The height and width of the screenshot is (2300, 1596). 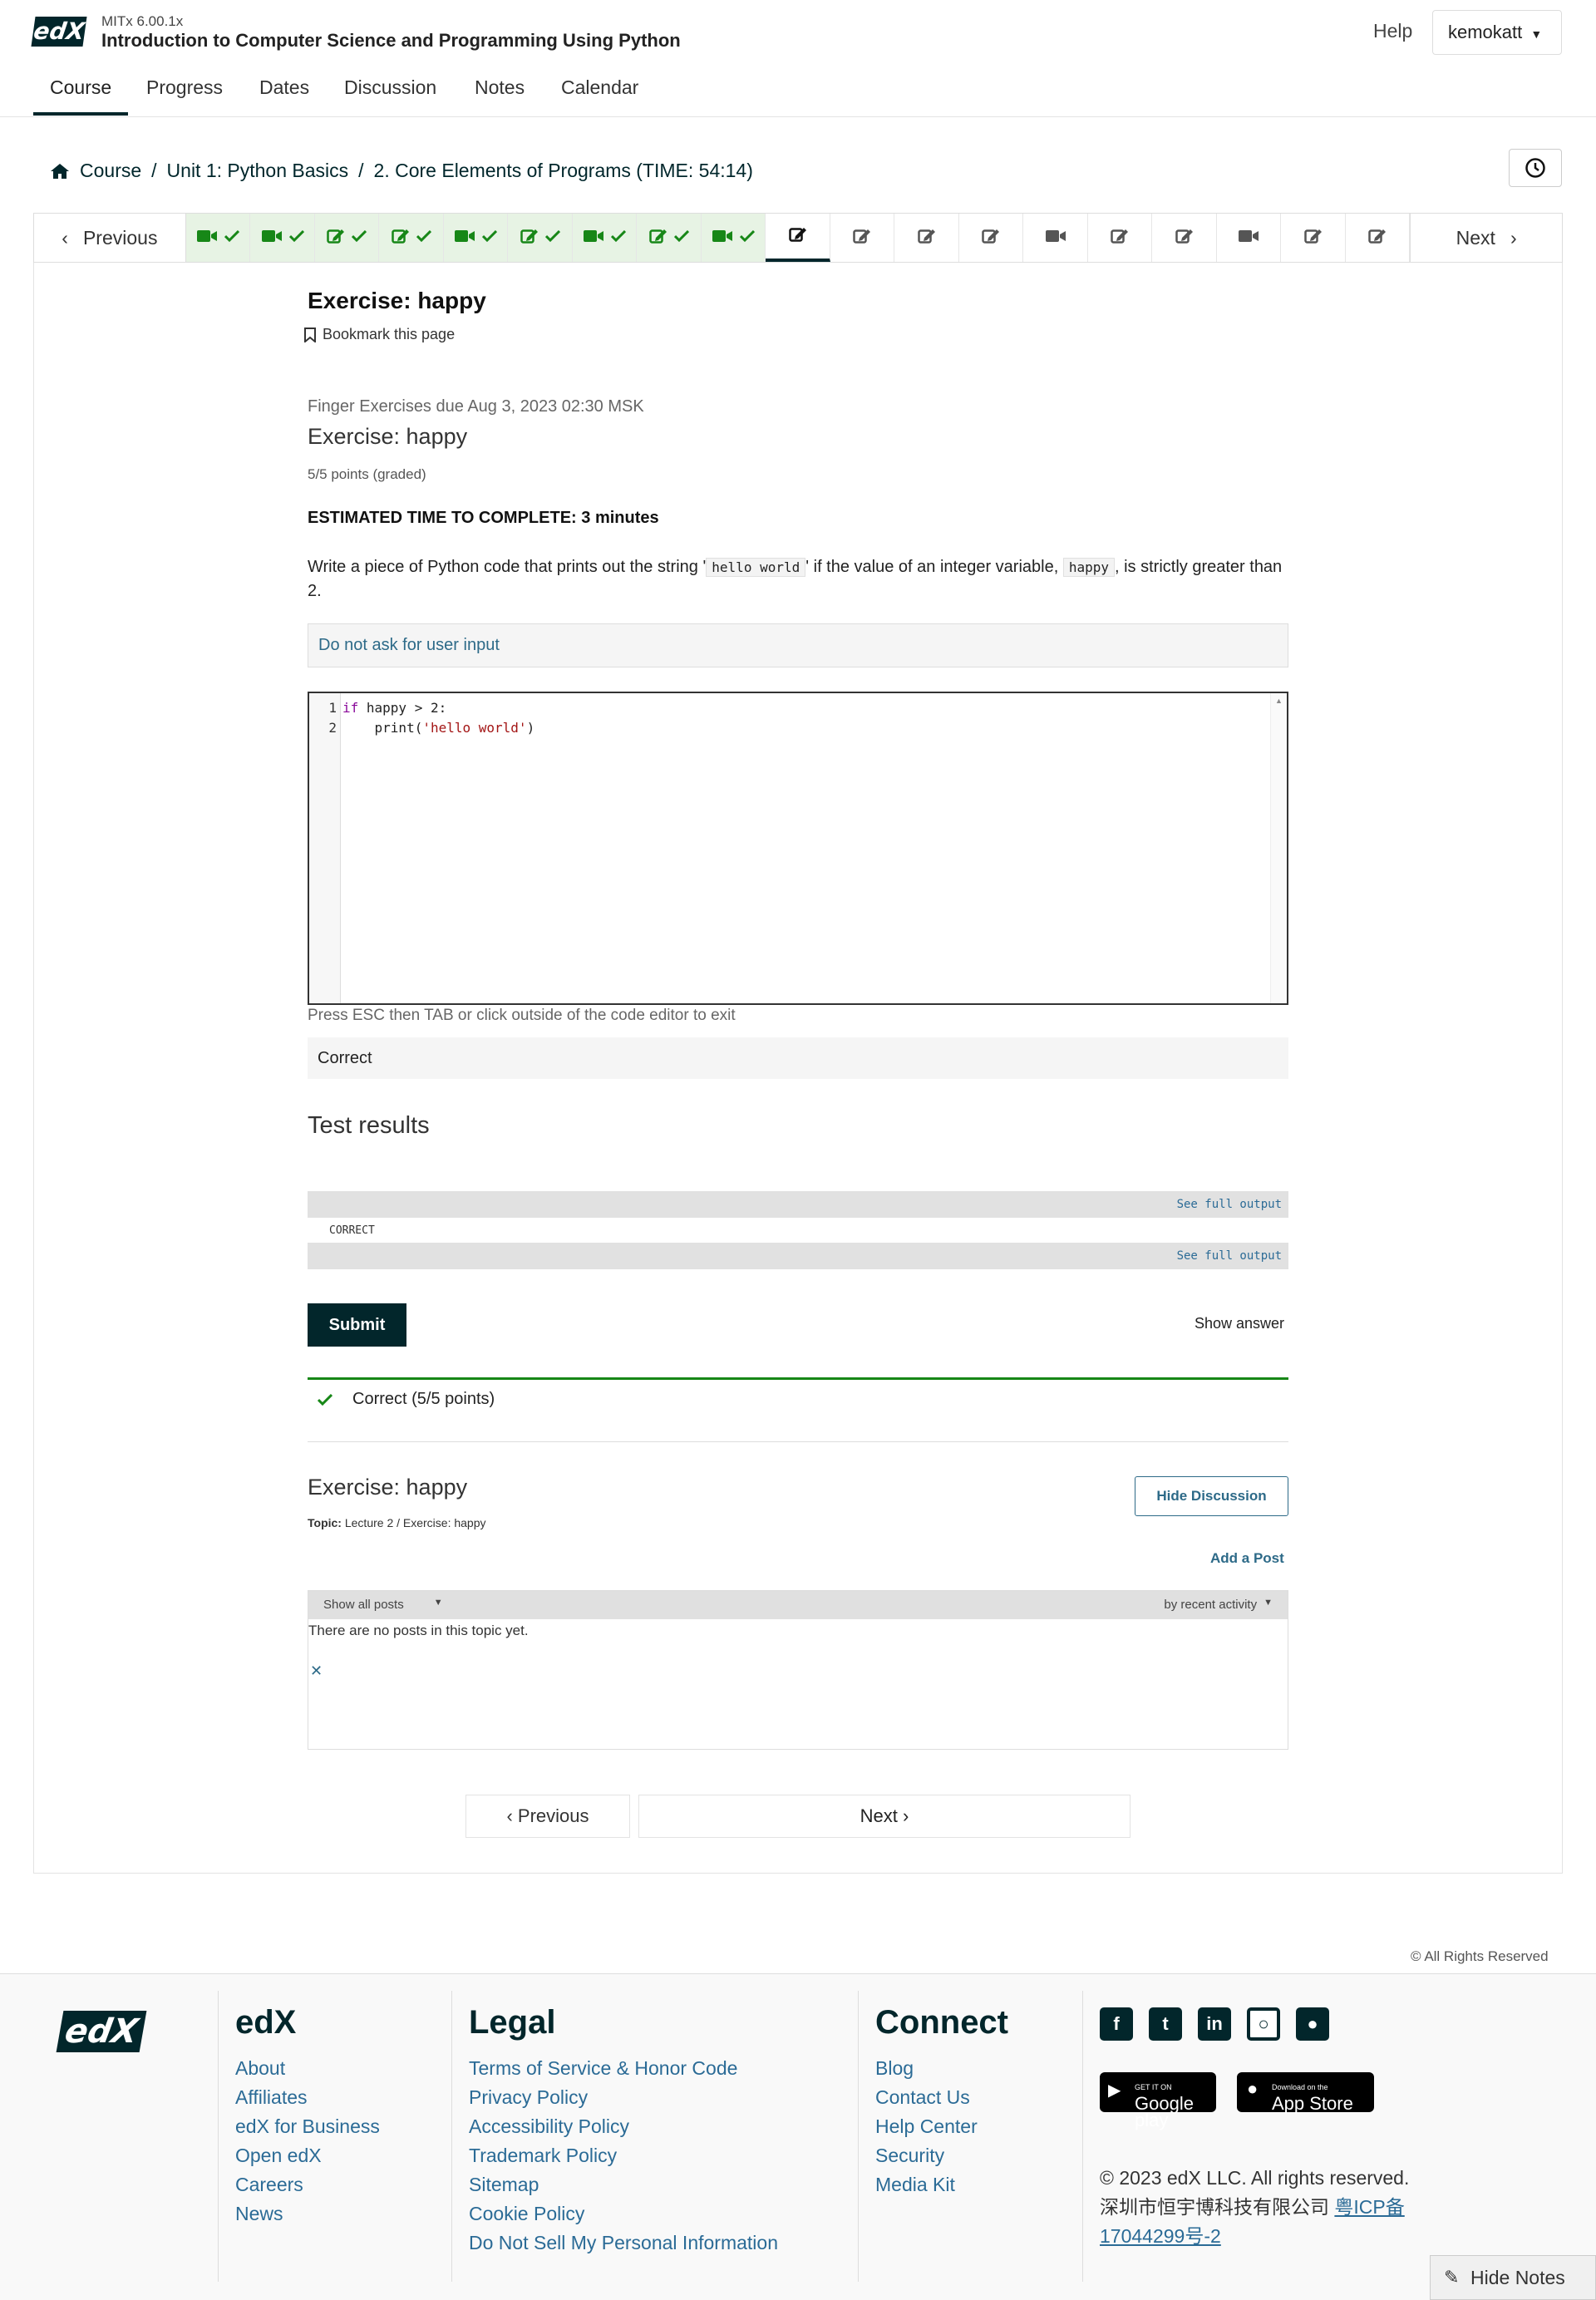 What do you see at coordinates (1263, 2024) in the screenshot?
I see `instagram-icon: ○` at bounding box center [1263, 2024].